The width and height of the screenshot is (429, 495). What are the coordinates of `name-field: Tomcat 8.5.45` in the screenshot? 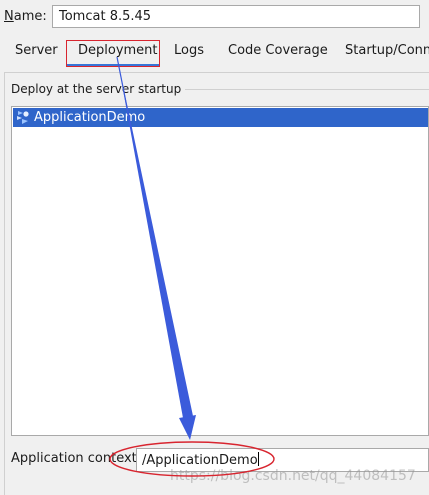 It's located at (236, 16).